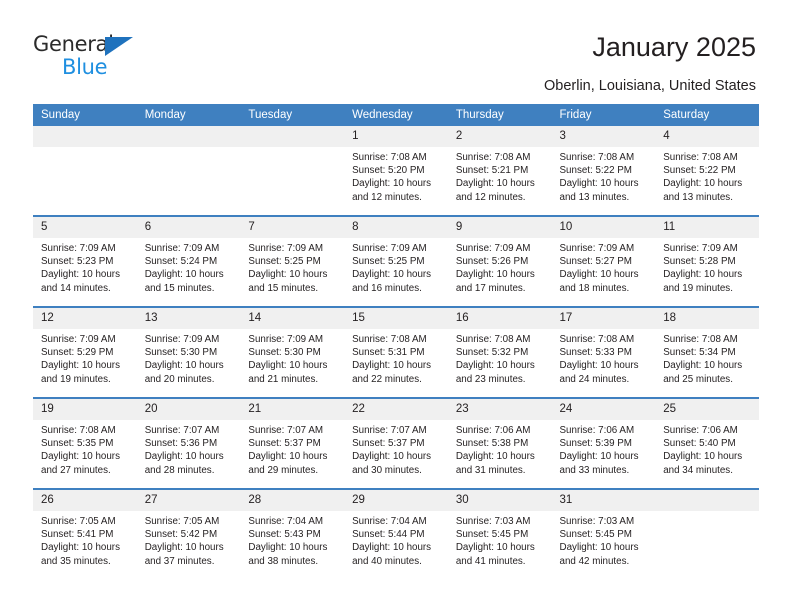 The image size is (792, 612). I want to click on sunset-text: Sunset: 5:37 PM, so click(284, 444).